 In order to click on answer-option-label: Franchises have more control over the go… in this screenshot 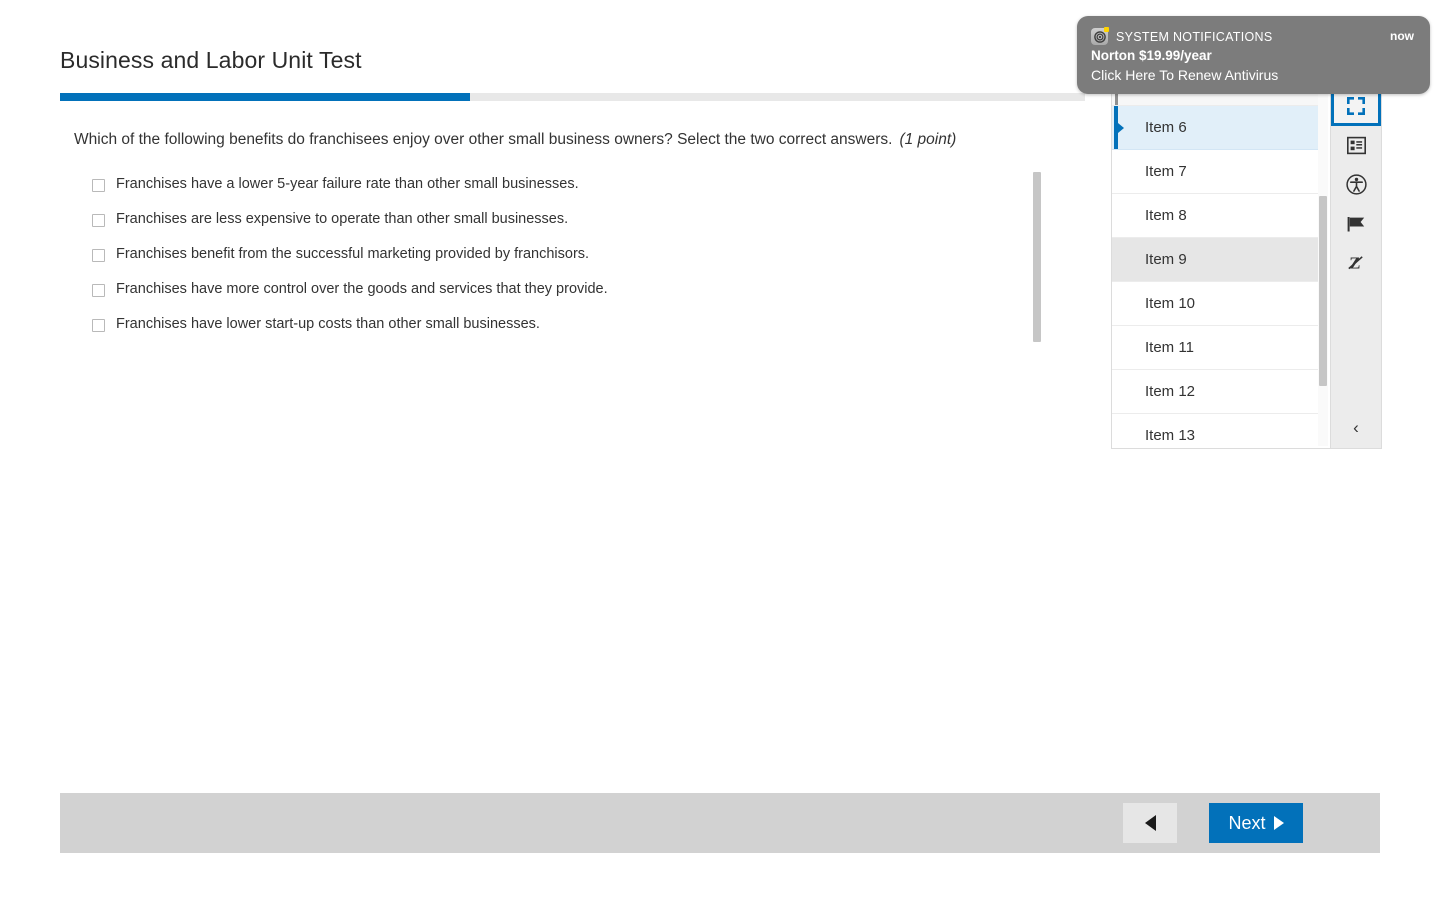, I will do `click(362, 289)`.